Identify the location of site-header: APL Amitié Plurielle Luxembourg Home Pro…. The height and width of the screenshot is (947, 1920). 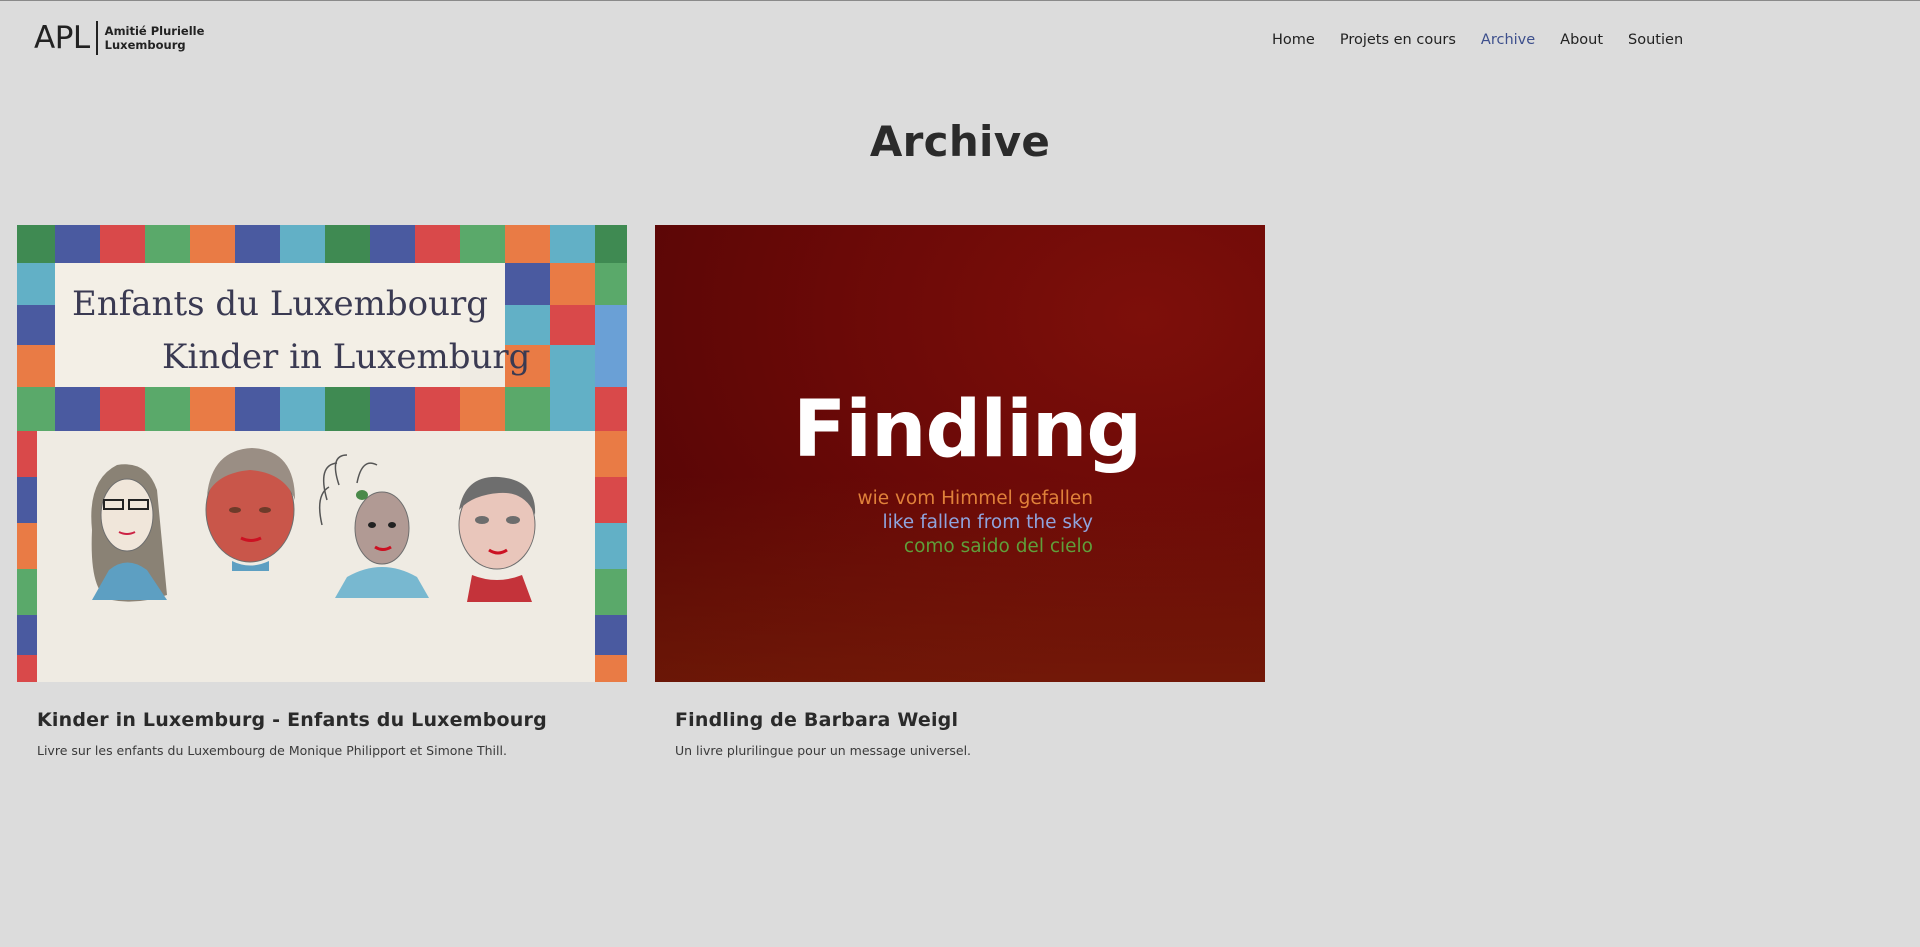
(960, 40).